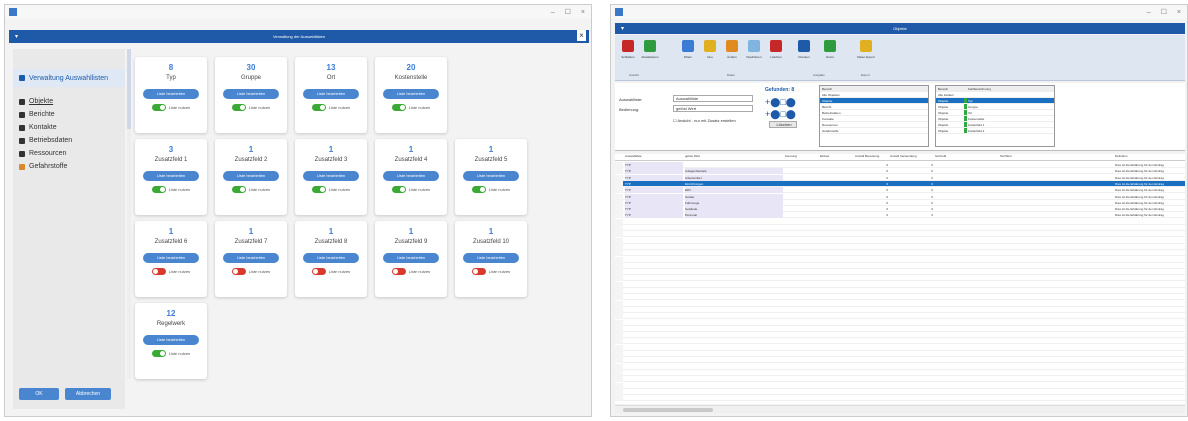 This screenshot has width=1188, height=421. I want to click on ok-button: OK, so click(39, 394).